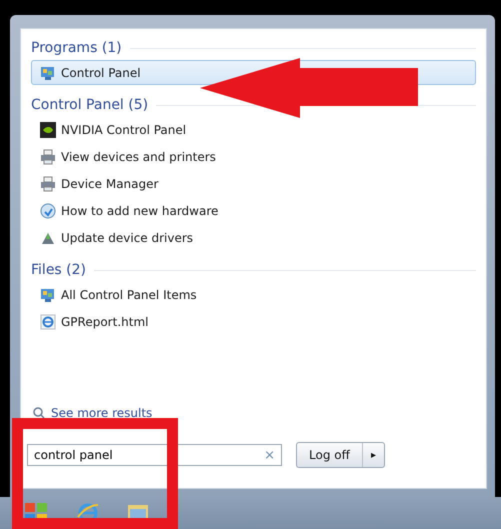 This screenshot has width=501, height=529. Describe the element at coordinates (253, 129) in the screenshot. I see `result-item: NVIDIA Control Panel` at that location.